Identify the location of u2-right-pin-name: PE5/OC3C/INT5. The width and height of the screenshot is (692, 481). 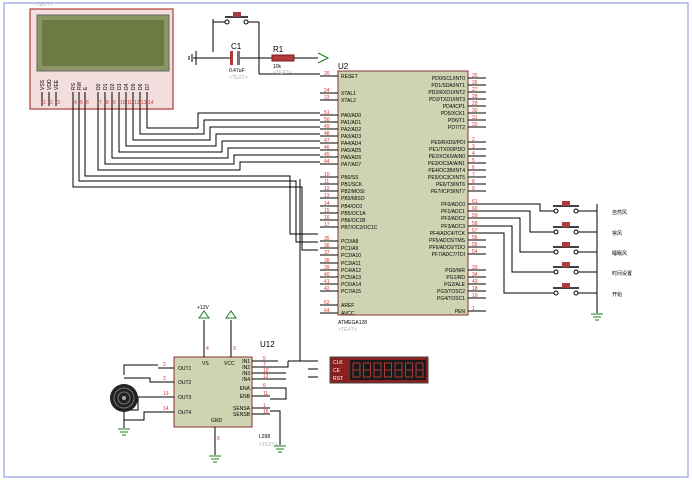
(446, 178).